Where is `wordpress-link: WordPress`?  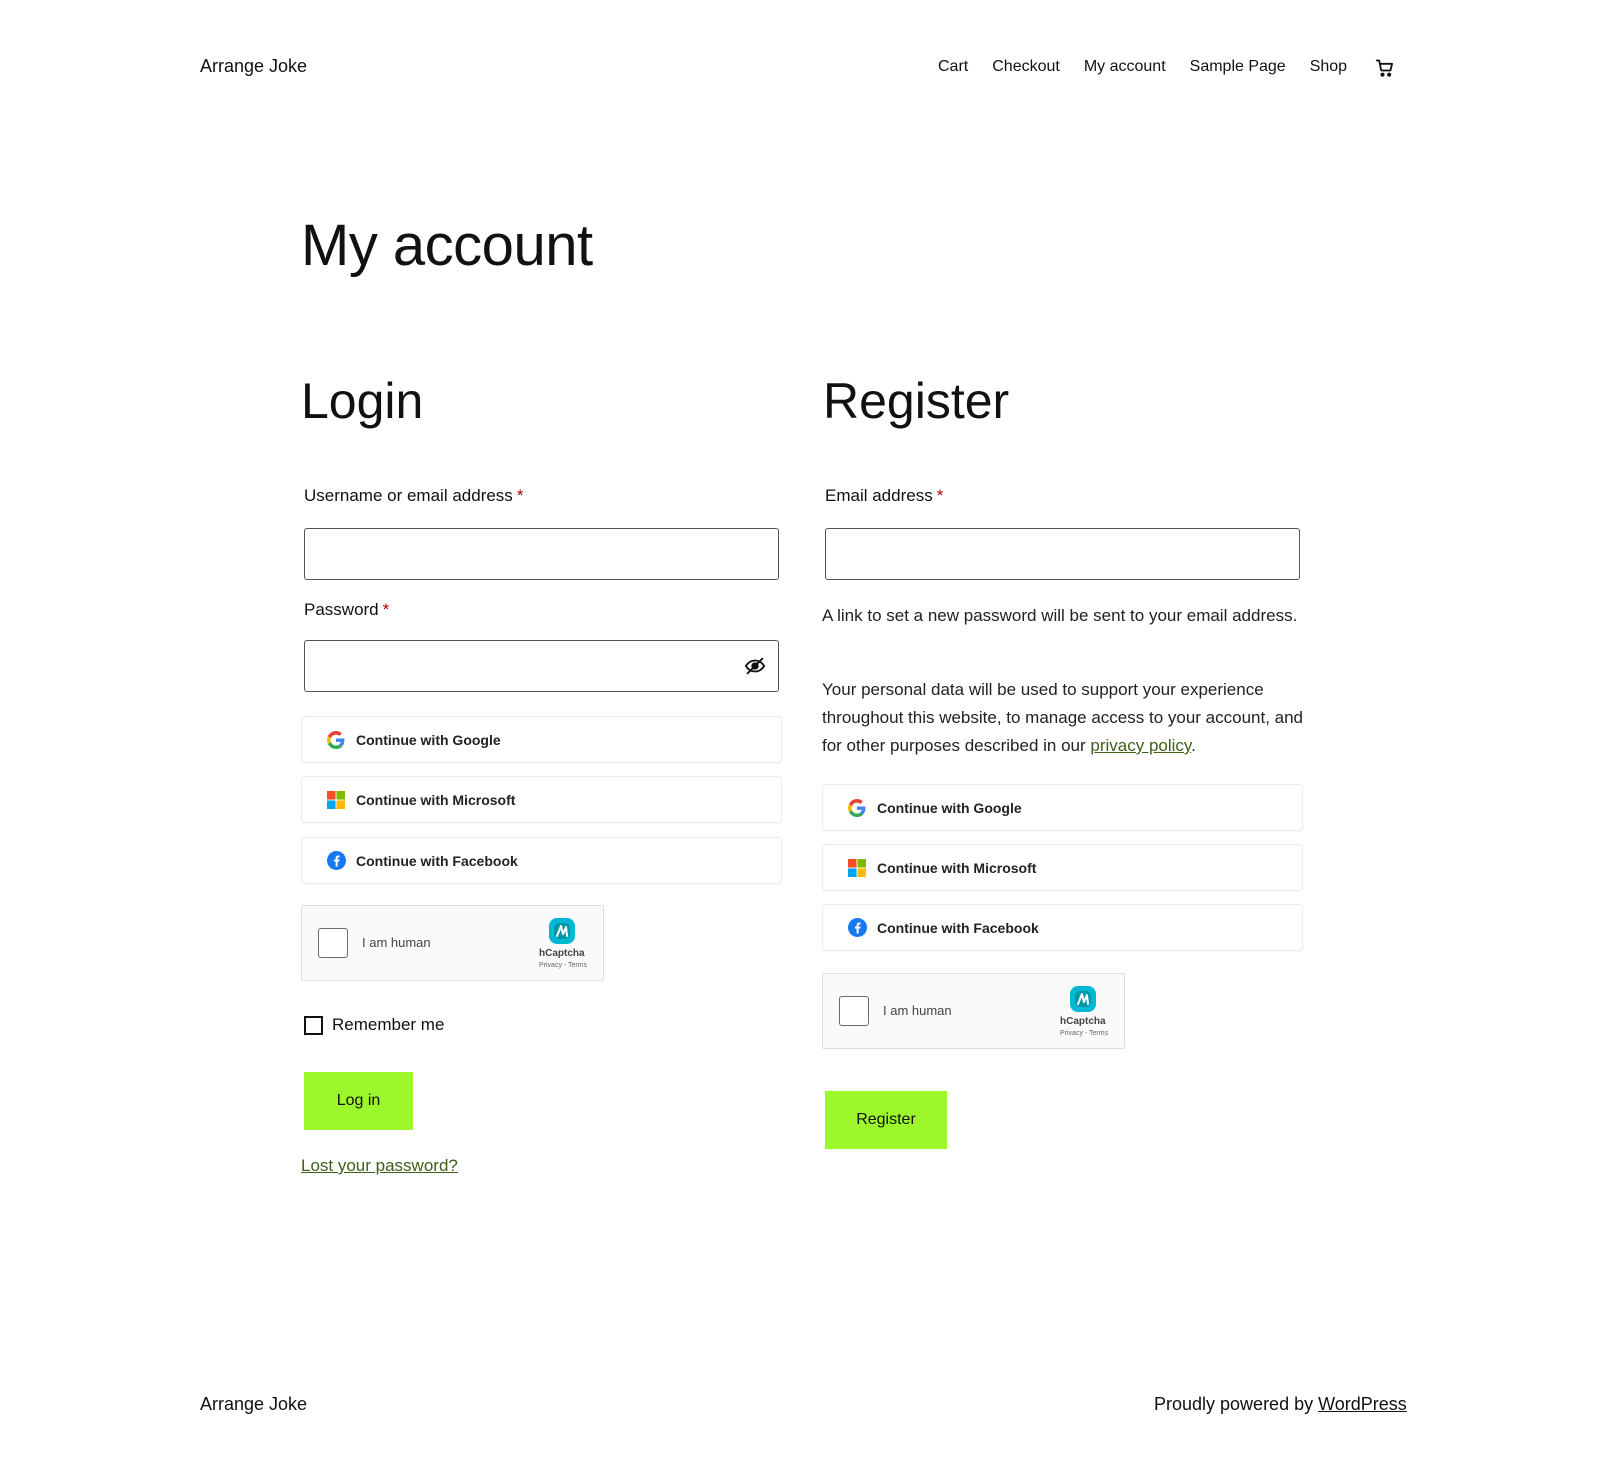
wordpress-link: WordPress is located at coordinates (1362, 1404).